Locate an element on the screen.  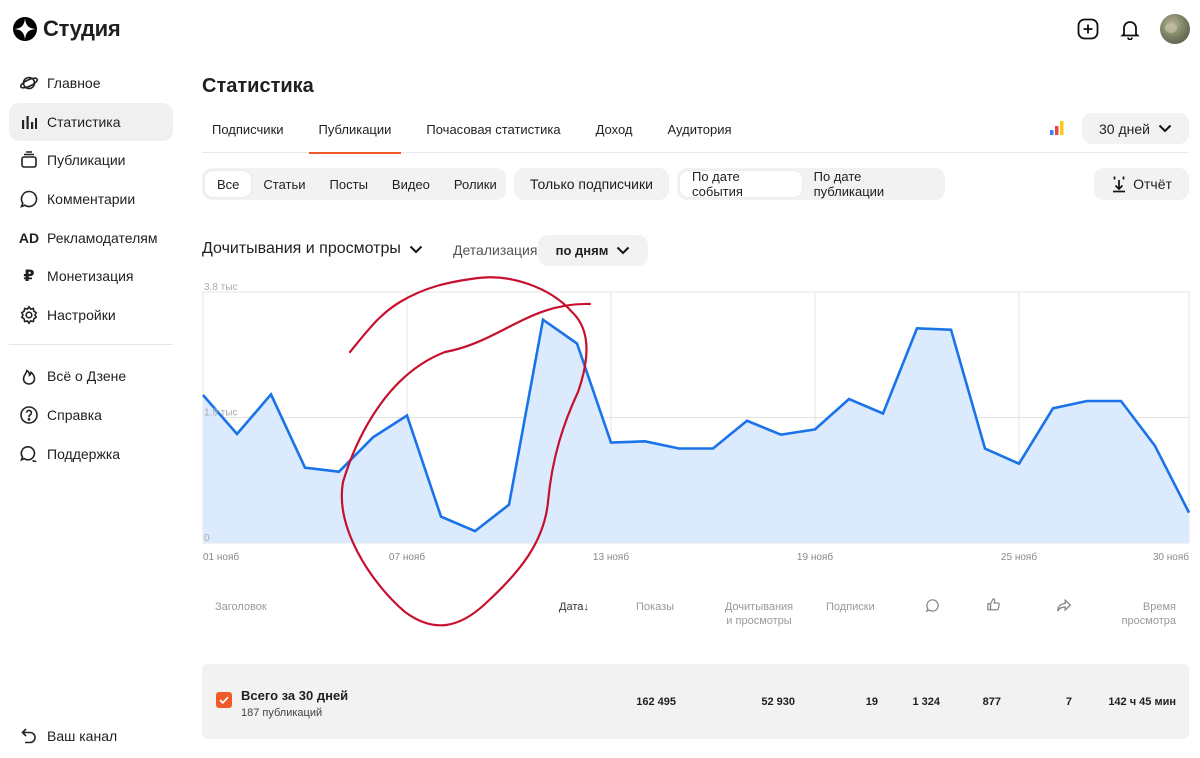
sidebar-item-settings: Настройки is located at coordinates (91, 315).